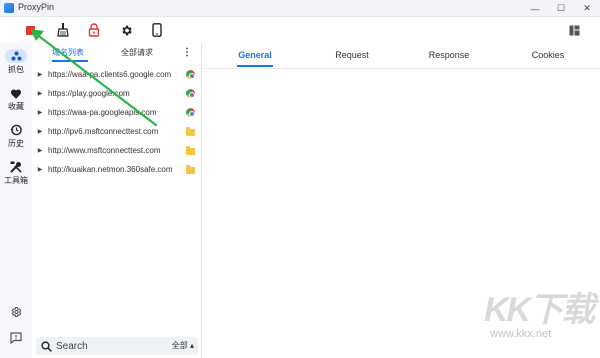  Describe the element at coordinates (117, 346) in the screenshot. I see `search-input: Search 全部 ▴` at that location.